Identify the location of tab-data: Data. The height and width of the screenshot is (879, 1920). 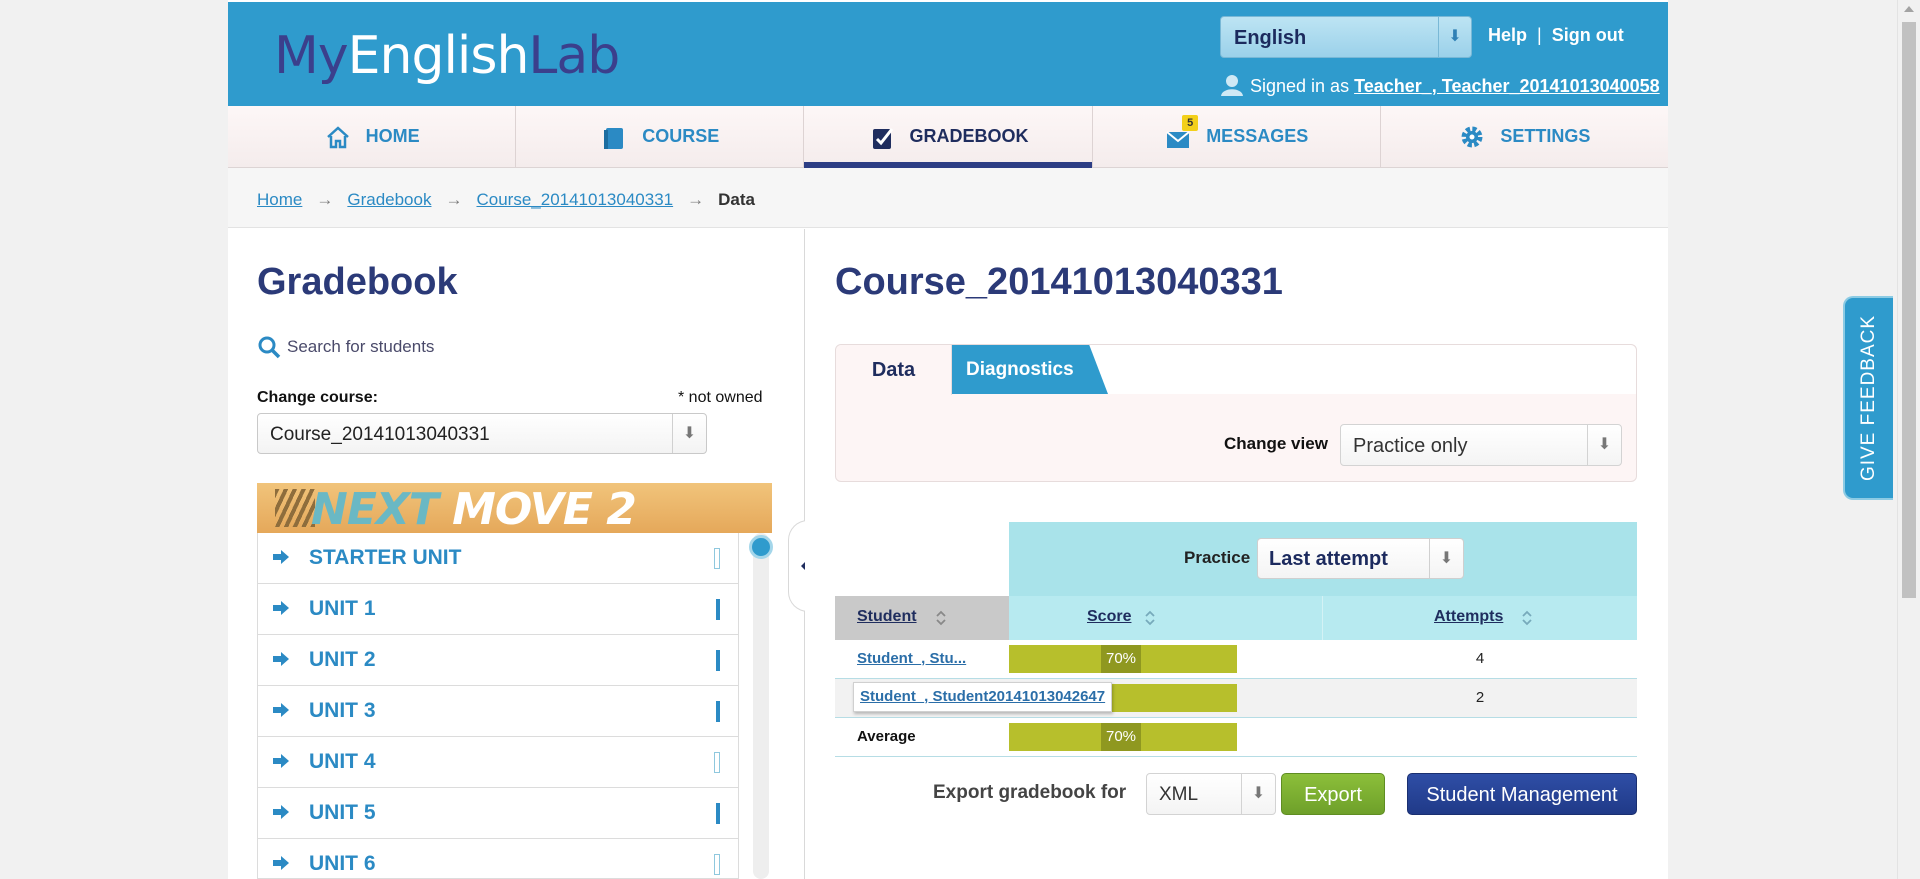
(894, 370).